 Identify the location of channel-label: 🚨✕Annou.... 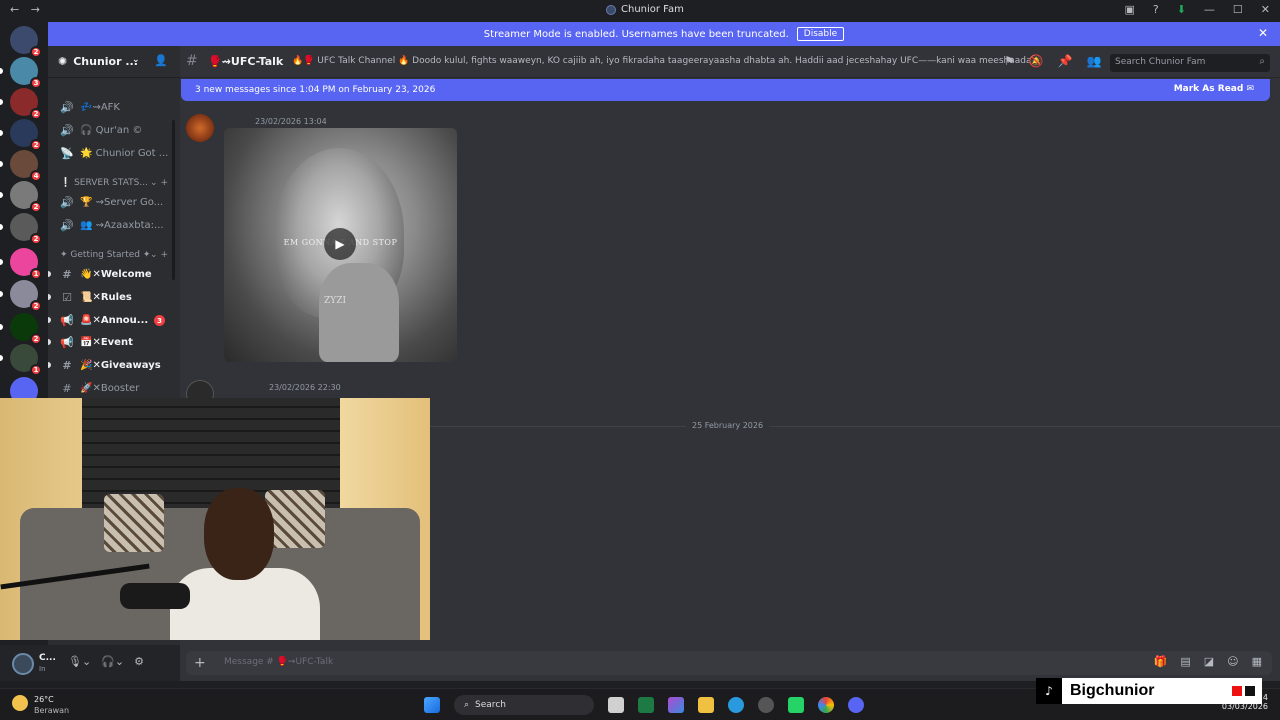
(114, 320).